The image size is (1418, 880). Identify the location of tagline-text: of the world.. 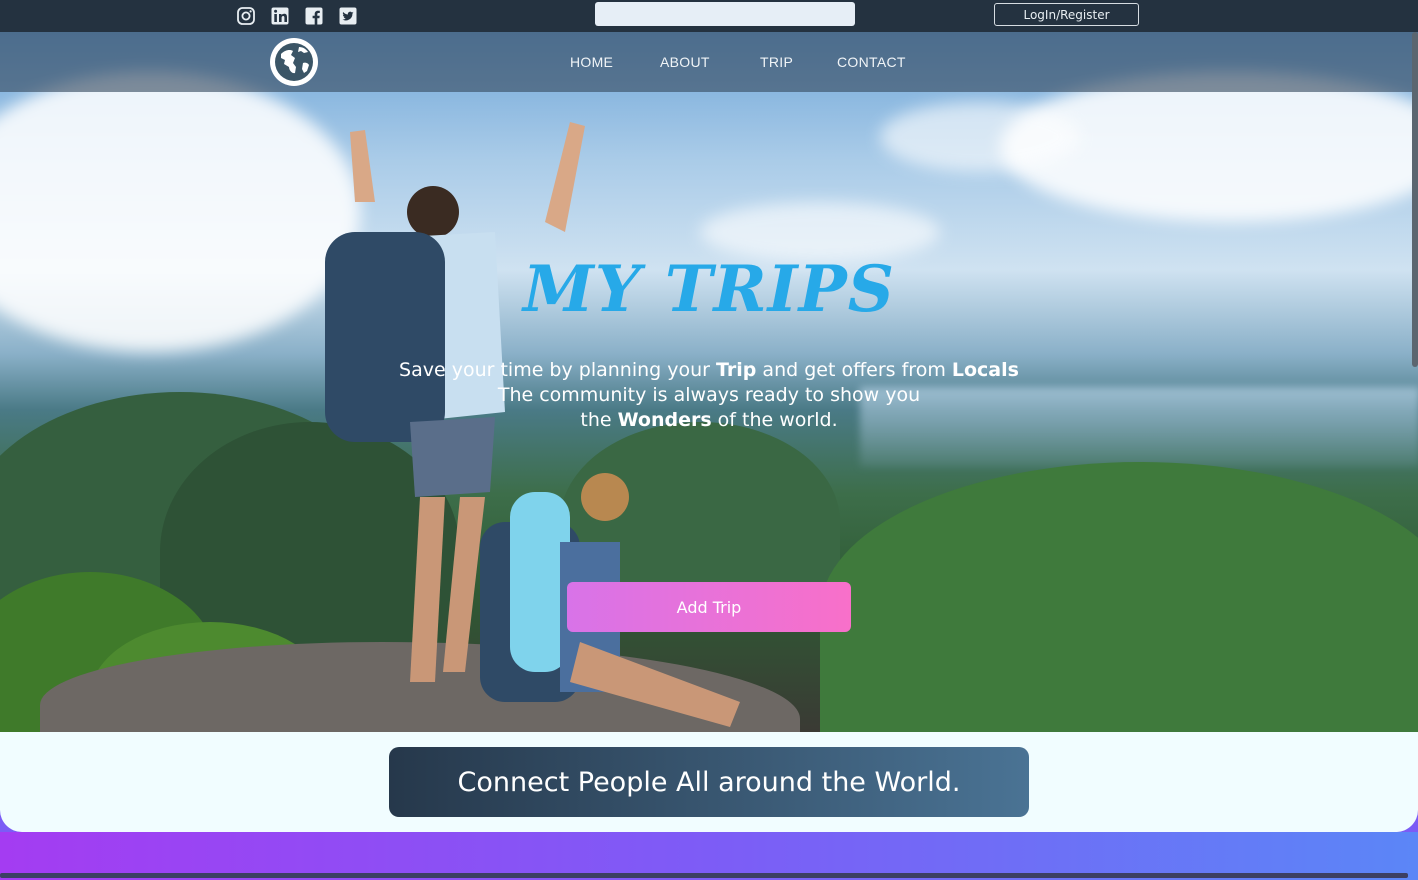
(774, 420).